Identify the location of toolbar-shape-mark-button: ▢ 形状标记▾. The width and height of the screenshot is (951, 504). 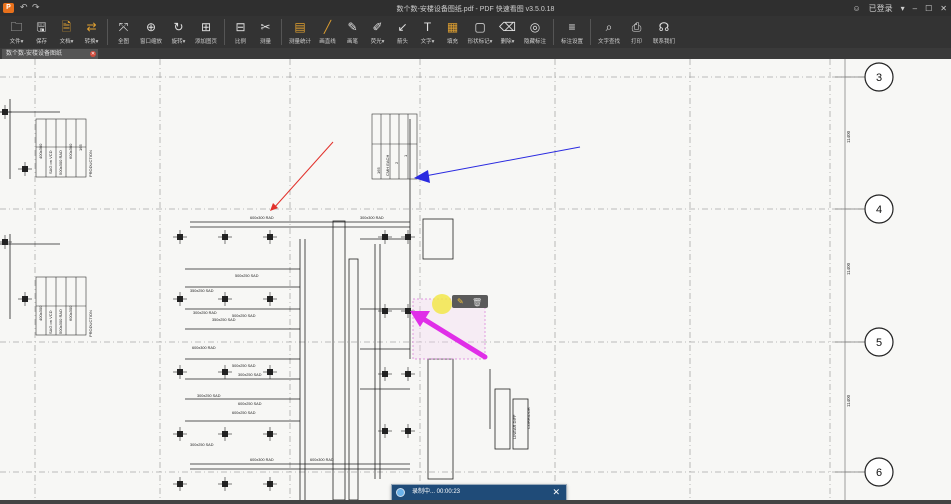
(480, 32).